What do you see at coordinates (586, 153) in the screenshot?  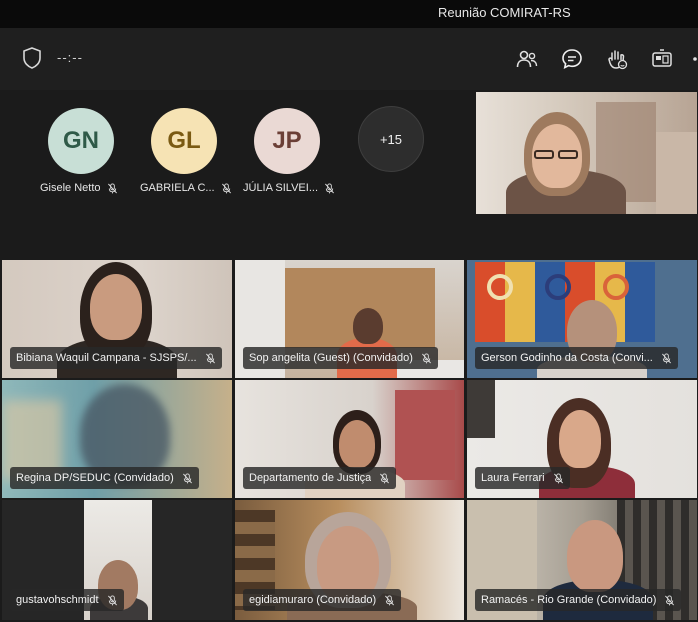 I see `spotlight-video` at bounding box center [586, 153].